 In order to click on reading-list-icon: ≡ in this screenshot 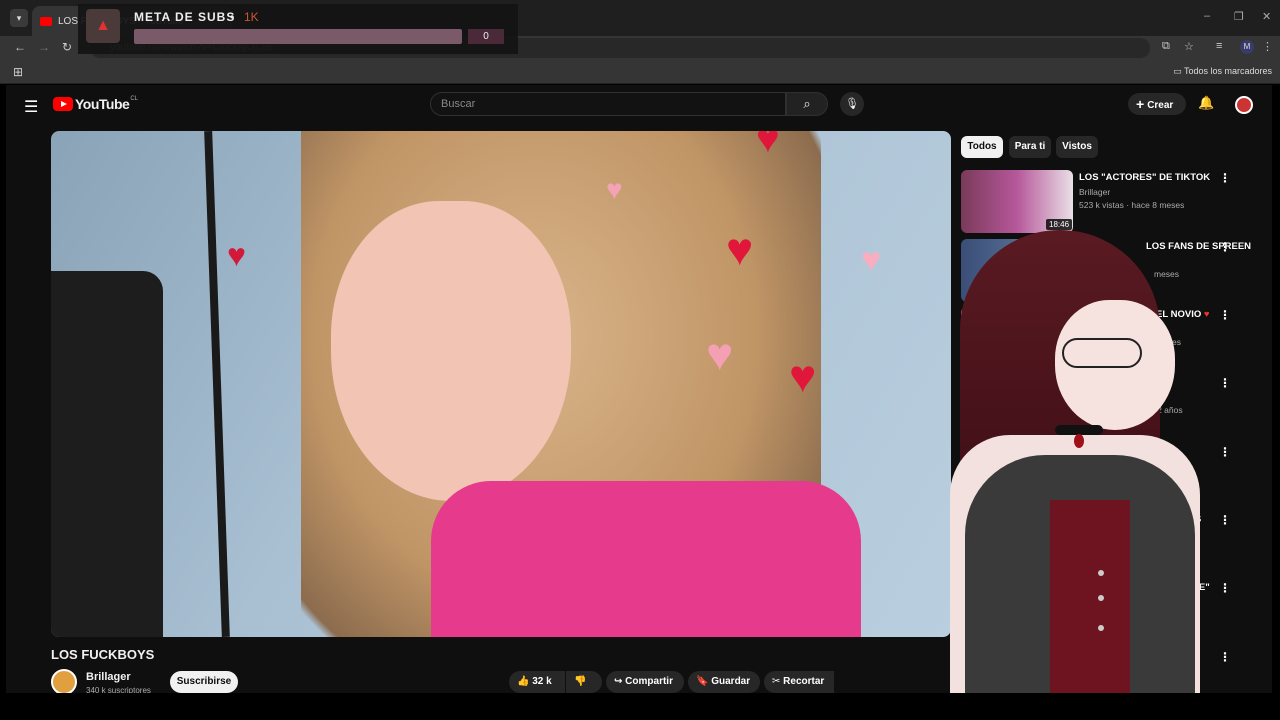, I will do `click(1219, 46)`.